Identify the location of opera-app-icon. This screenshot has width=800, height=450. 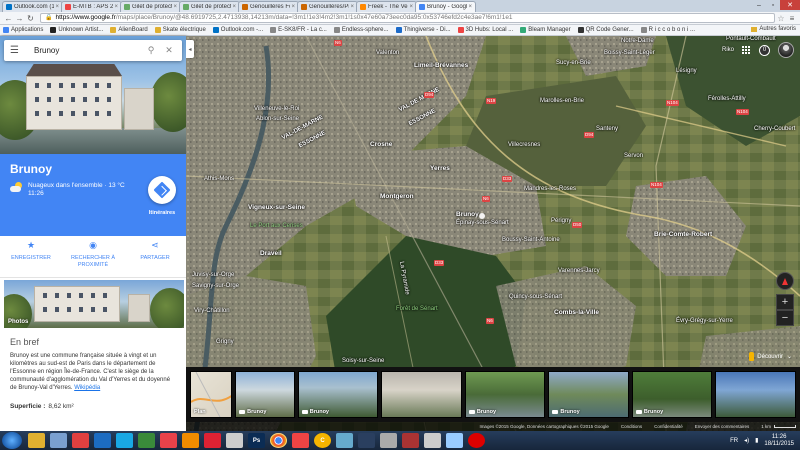
(476, 440).